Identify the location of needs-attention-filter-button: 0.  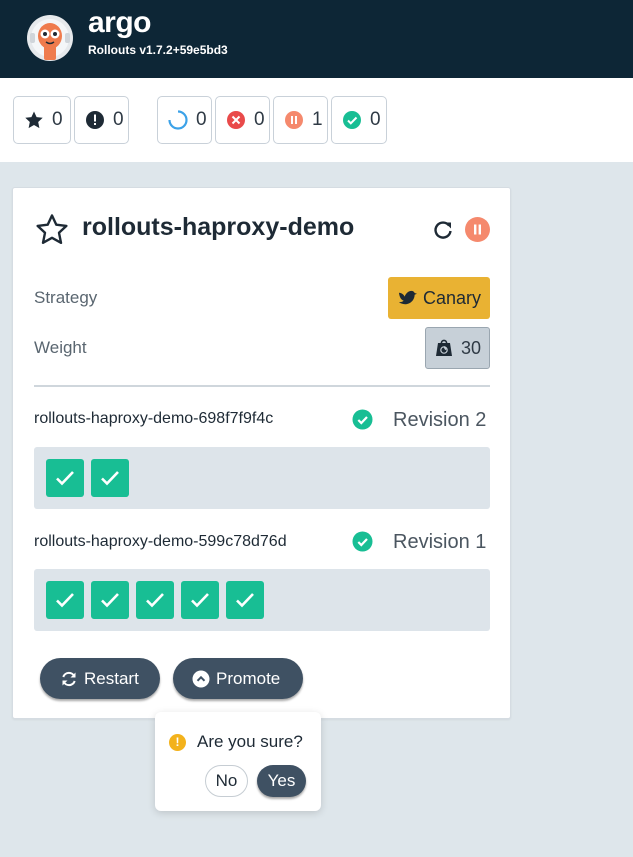
(101, 120).